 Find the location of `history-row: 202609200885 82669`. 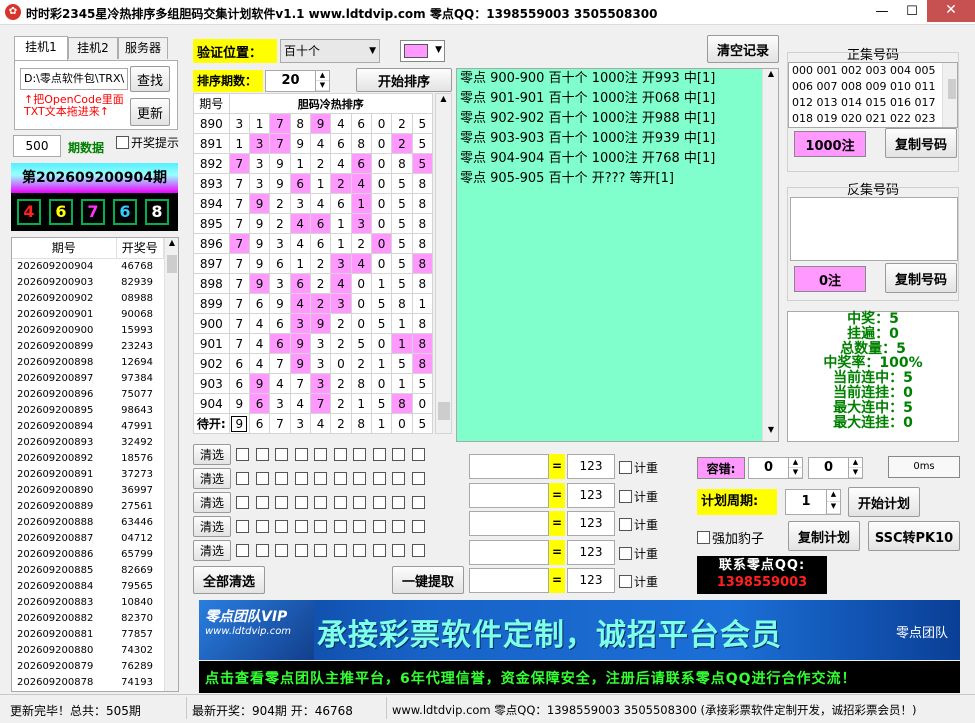

history-row: 202609200885 82669 is located at coordinates (88, 570).